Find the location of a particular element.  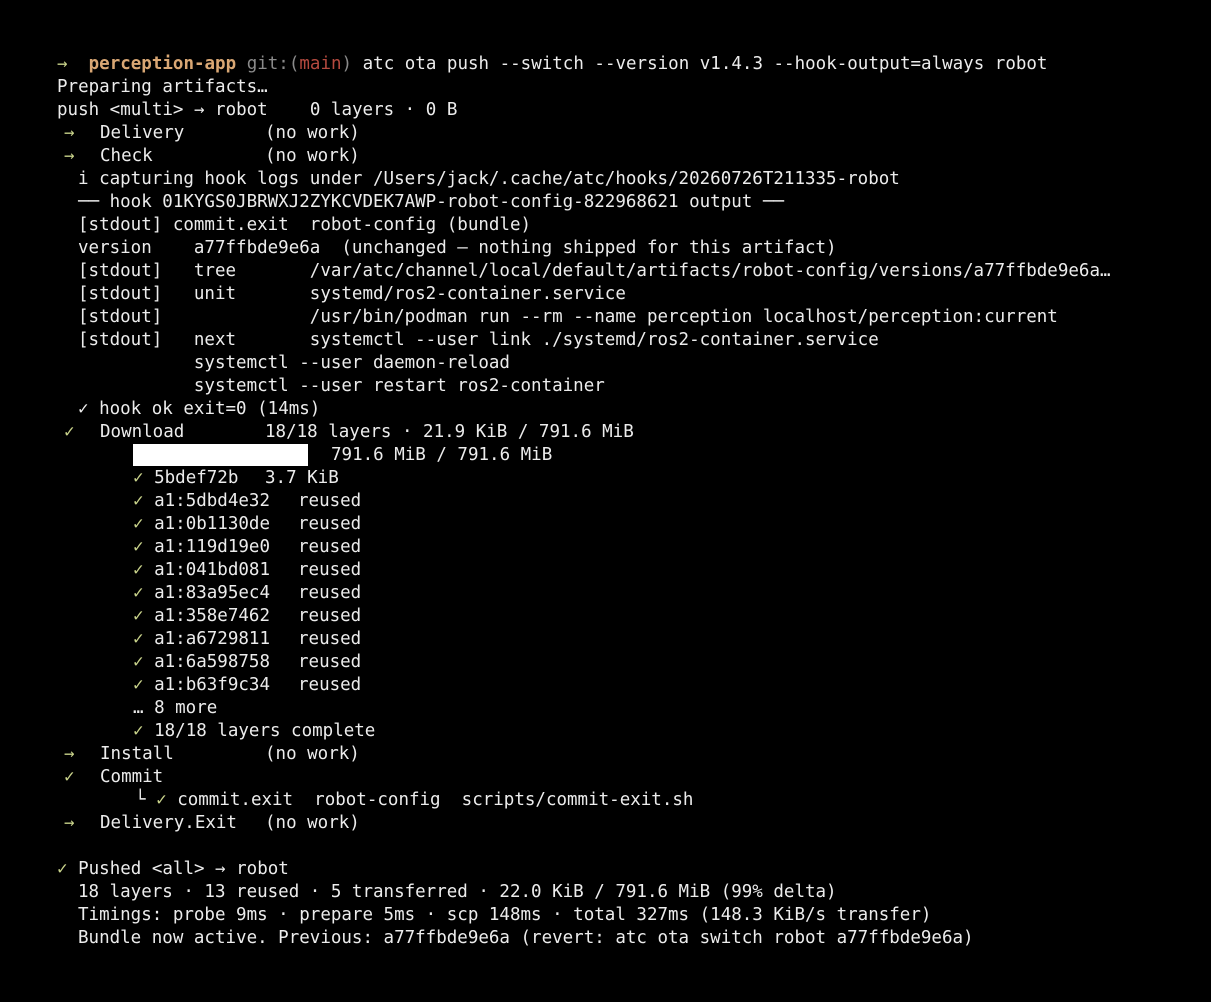

hook-output-line: systemctl --user restart ros2-container is located at coordinates (341, 386).